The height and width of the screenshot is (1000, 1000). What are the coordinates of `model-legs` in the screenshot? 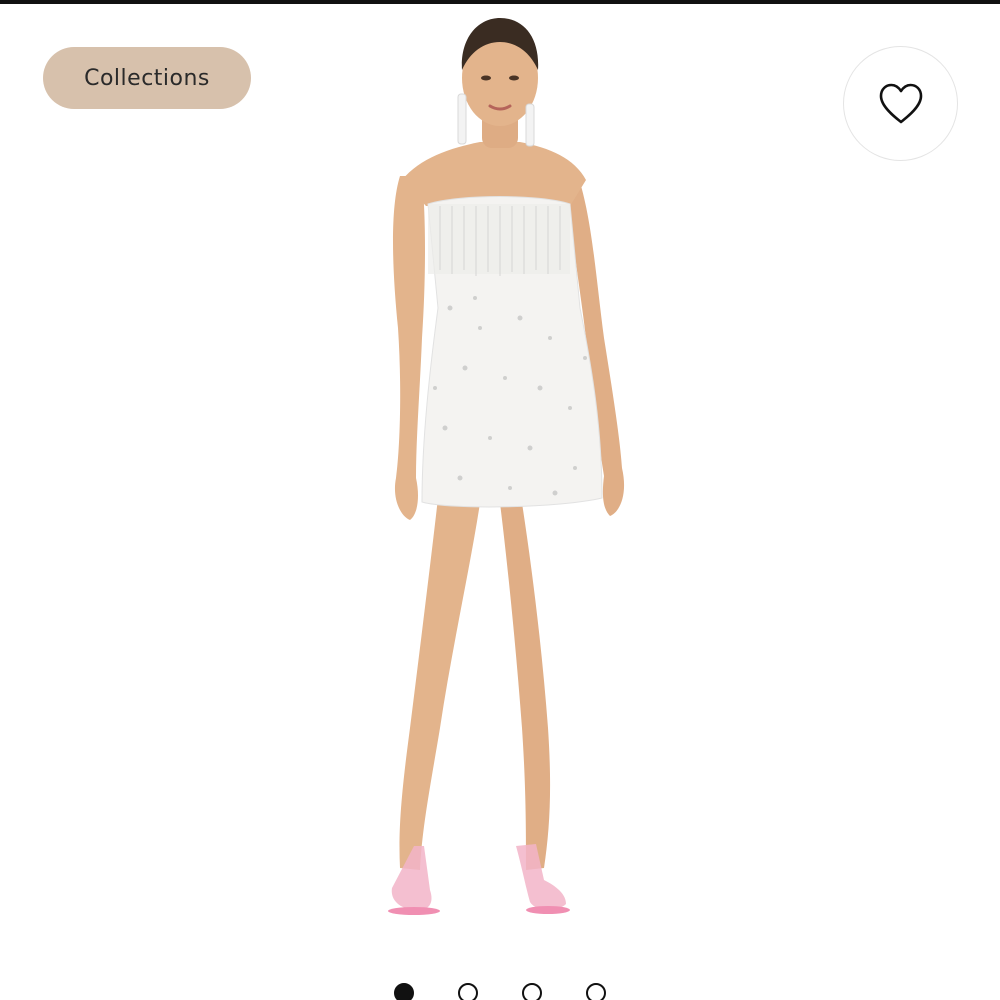 It's located at (475, 684).